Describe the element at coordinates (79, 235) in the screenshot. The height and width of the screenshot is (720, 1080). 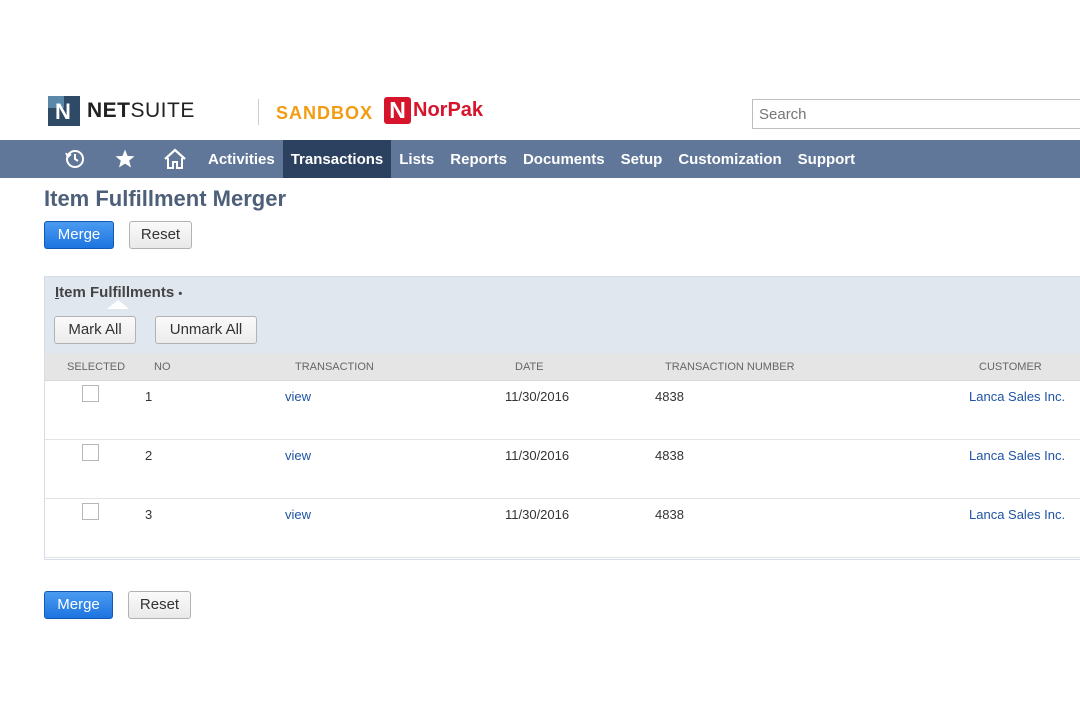
I see `merge-button-top: Merge` at that location.